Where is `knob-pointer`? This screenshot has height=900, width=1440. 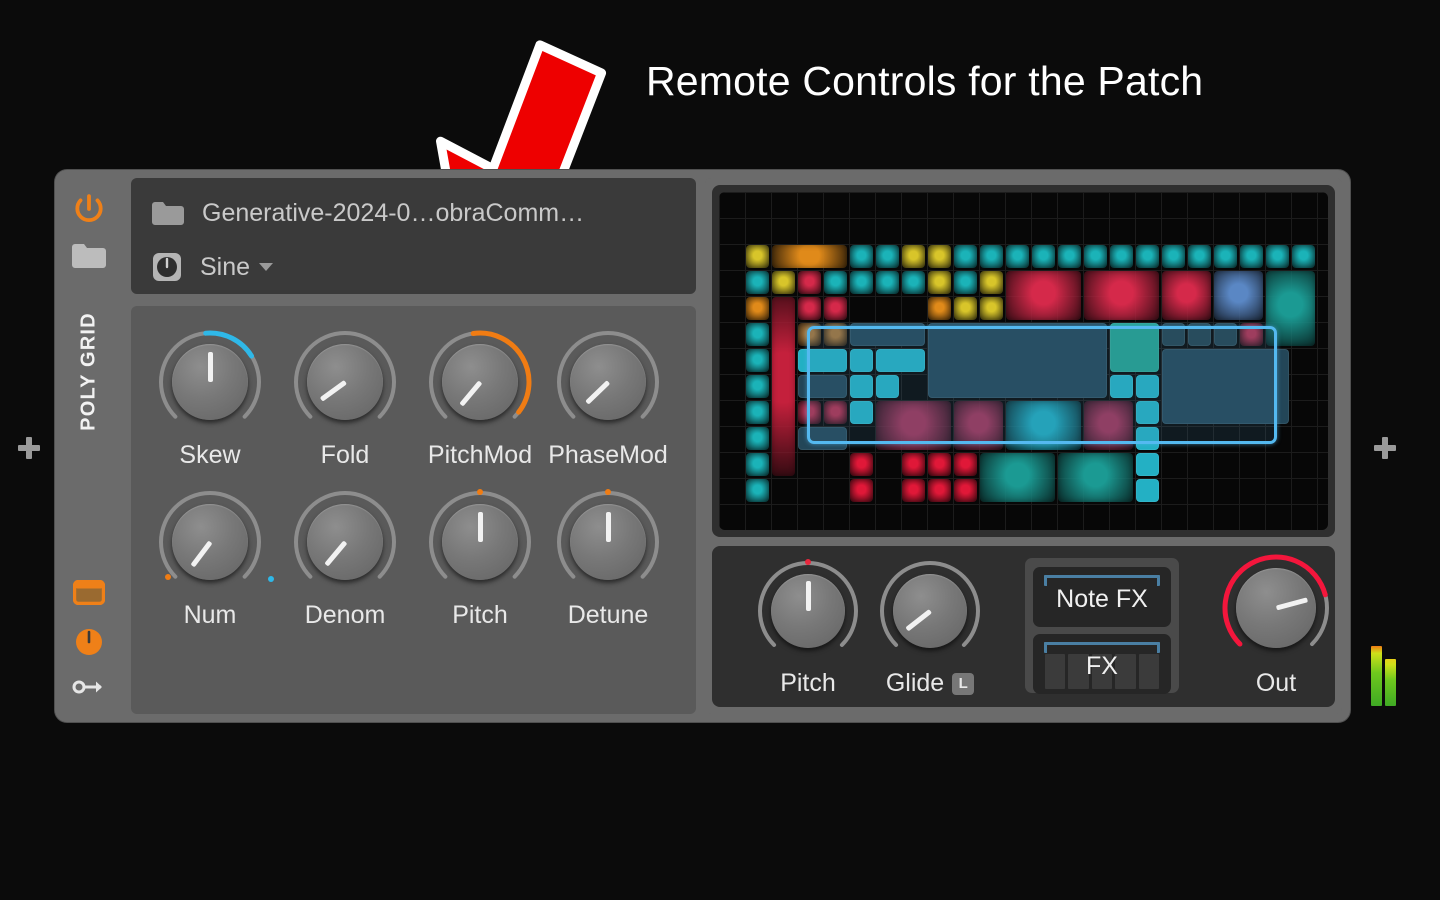 knob-pointer is located at coordinates (808, 596).